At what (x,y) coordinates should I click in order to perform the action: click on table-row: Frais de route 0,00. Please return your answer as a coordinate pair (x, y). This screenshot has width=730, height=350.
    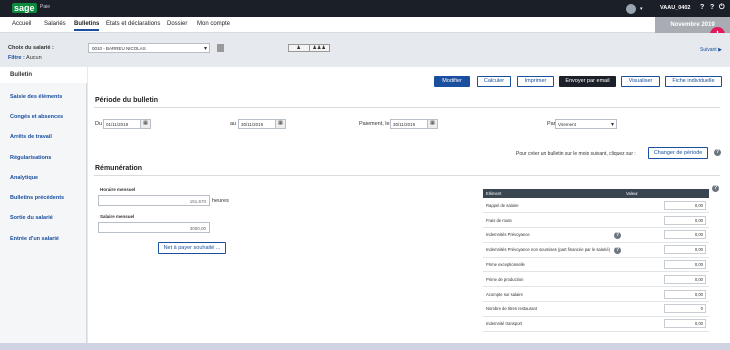
    Looking at the image, I should click on (596, 220).